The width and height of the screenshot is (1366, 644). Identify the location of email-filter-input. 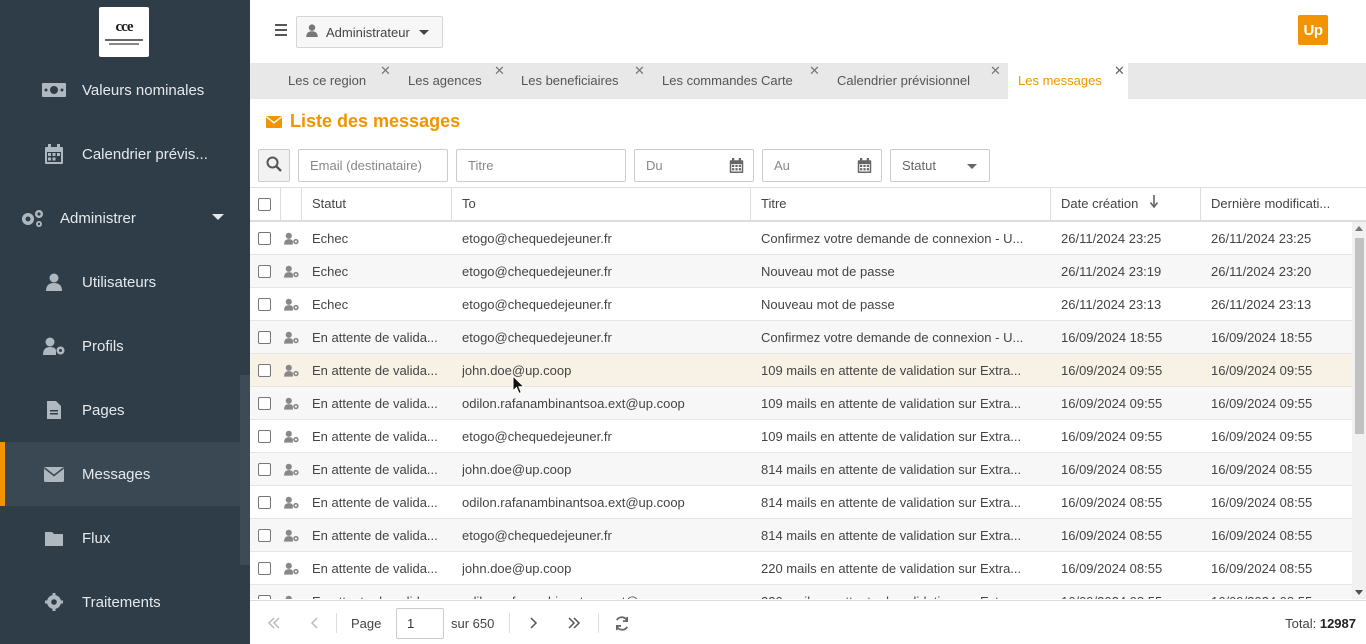
(378, 165).